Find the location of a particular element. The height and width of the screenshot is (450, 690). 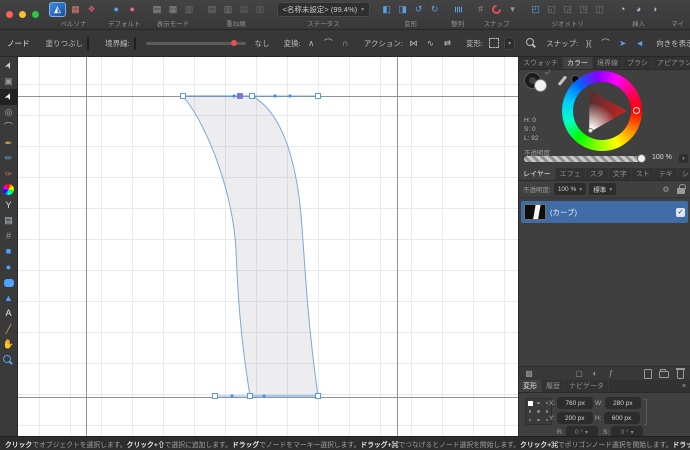

place-image-tool: ▤ is located at coordinates (9, 221).